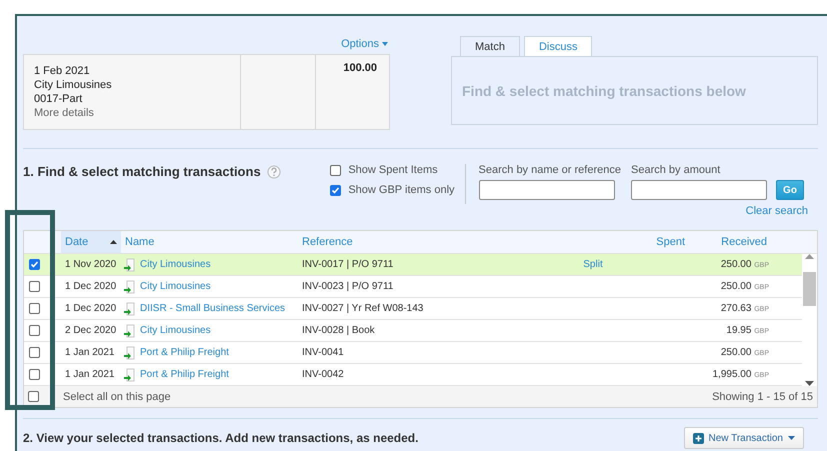  I want to click on scrollbar-thumb, so click(809, 289).